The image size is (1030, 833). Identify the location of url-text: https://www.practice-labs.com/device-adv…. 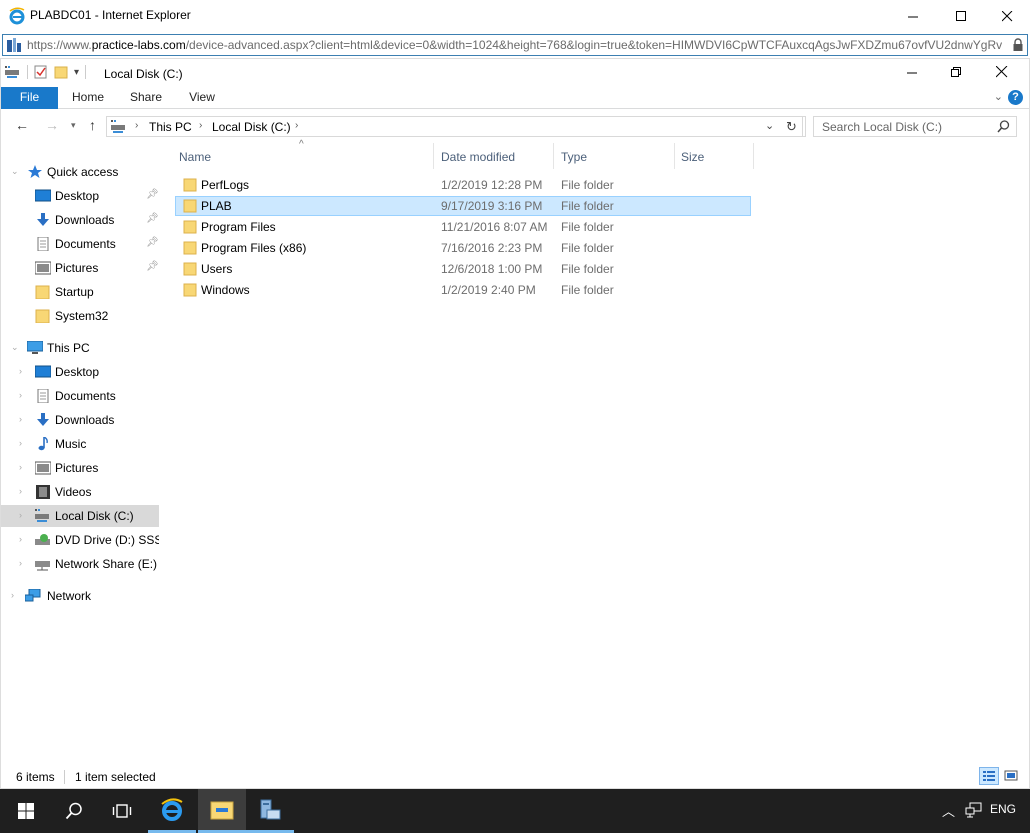
(517, 45).